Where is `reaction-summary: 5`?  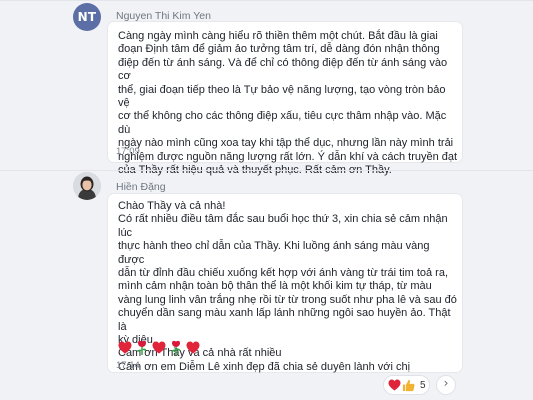
reaction-summary: 5 is located at coordinates (406, 385).